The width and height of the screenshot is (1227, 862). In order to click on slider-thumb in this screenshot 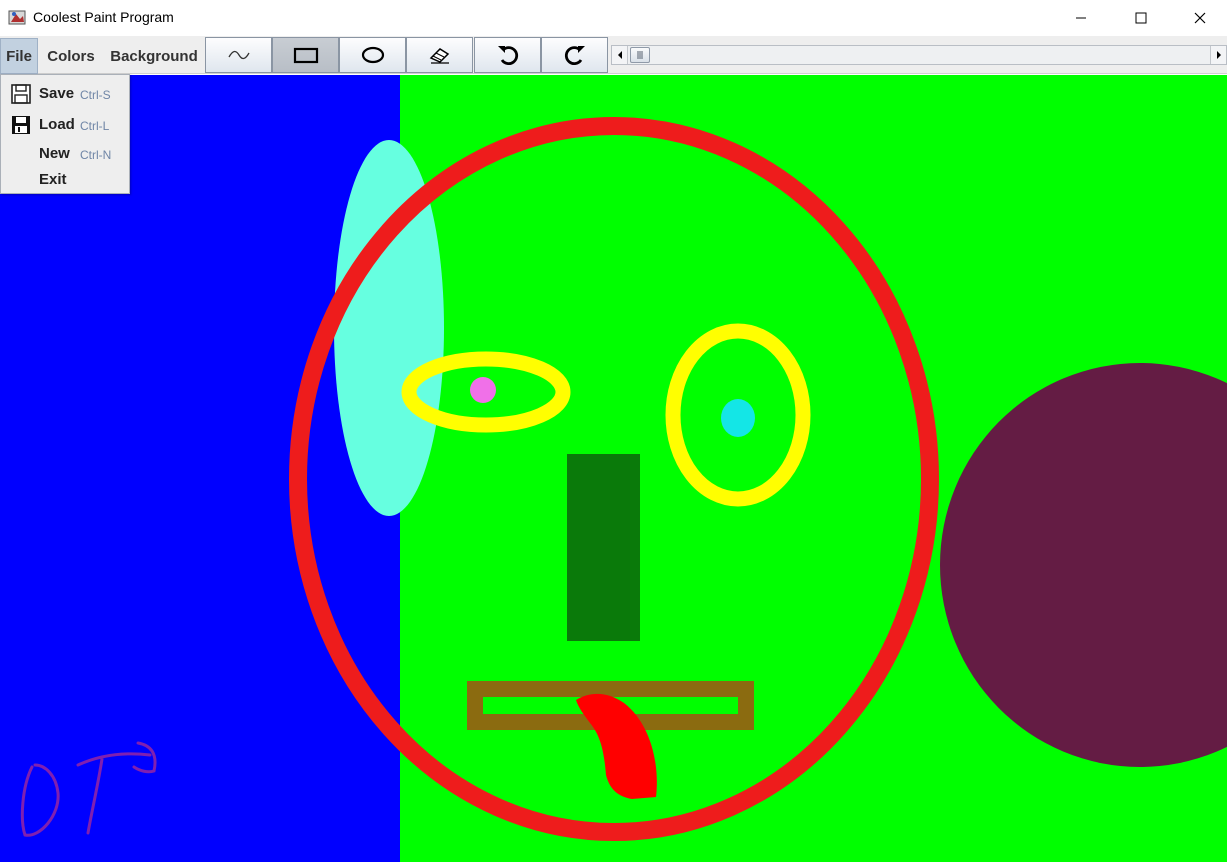, I will do `click(640, 55)`.